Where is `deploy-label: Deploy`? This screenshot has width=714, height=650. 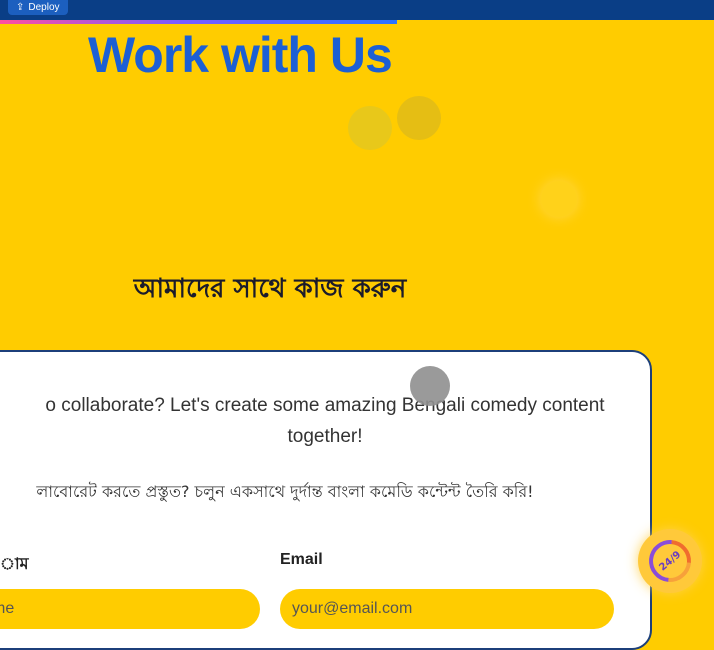 deploy-label: Deploy is located at coordinates (44, 7).